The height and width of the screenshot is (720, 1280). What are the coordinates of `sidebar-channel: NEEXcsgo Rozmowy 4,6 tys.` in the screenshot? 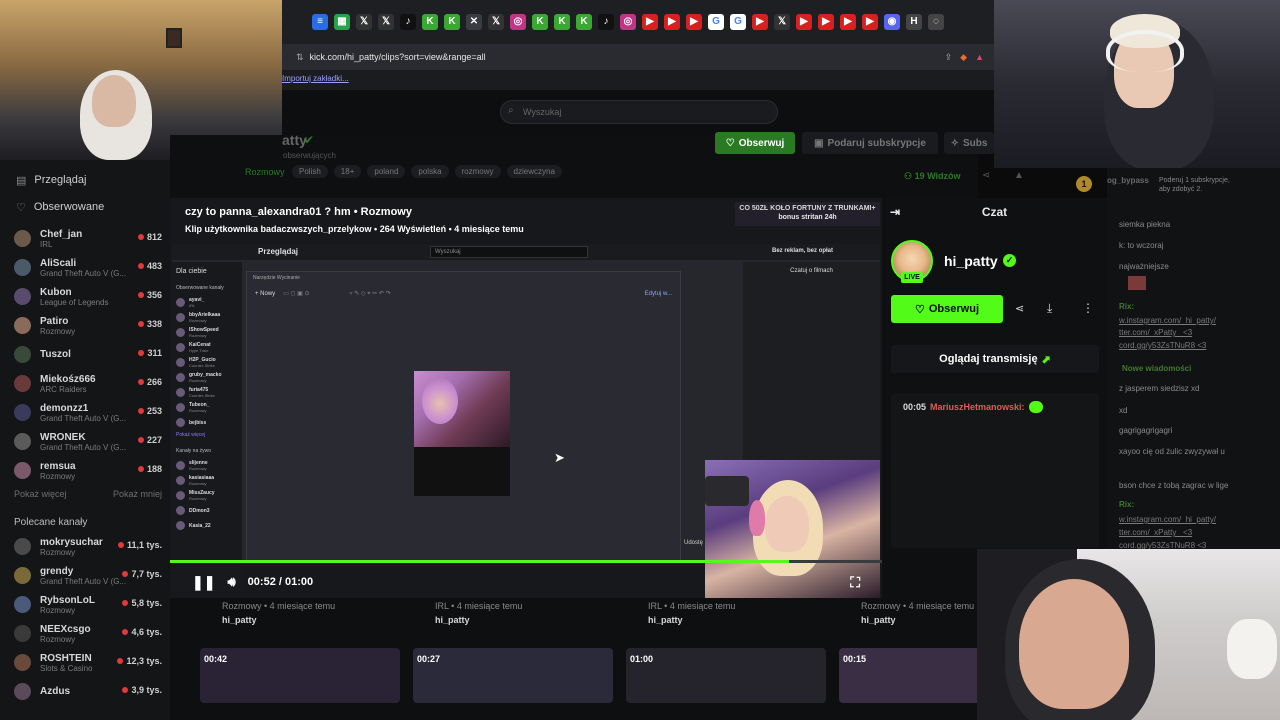 It's located at (85, 633).